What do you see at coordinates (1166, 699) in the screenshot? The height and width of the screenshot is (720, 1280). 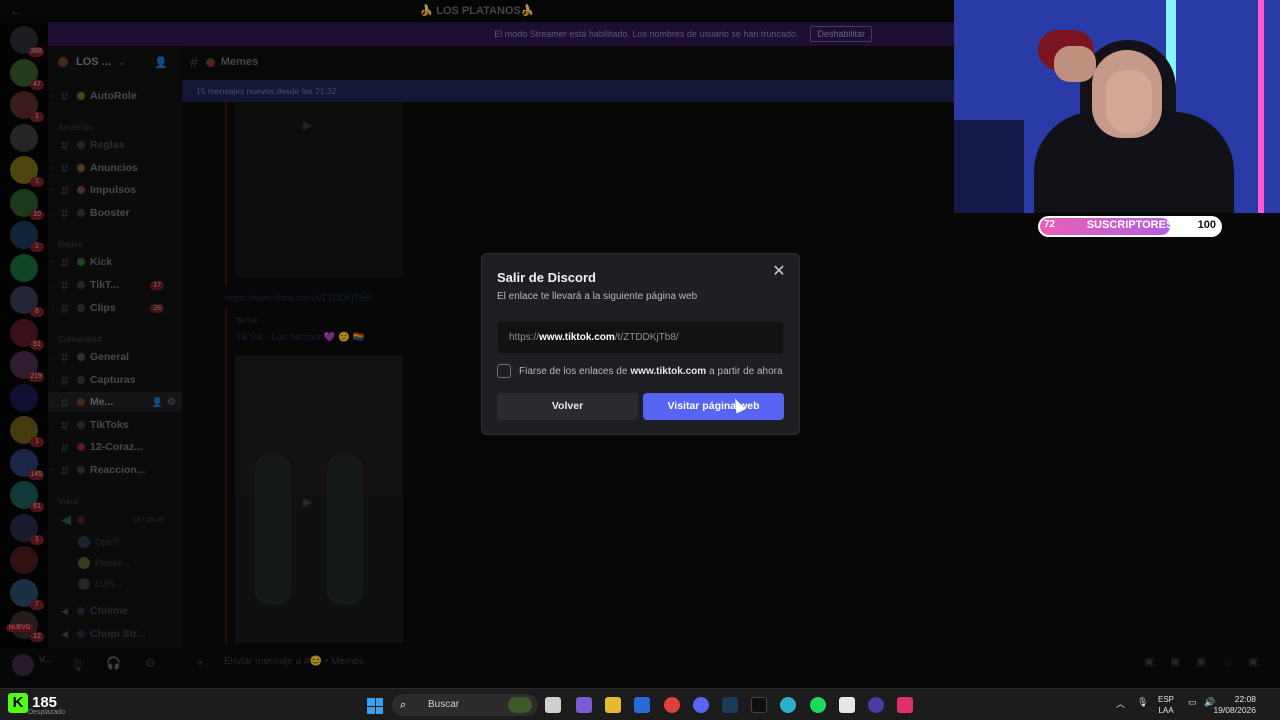 I see `language-code: ESP` at bounding box center [1166, 699].